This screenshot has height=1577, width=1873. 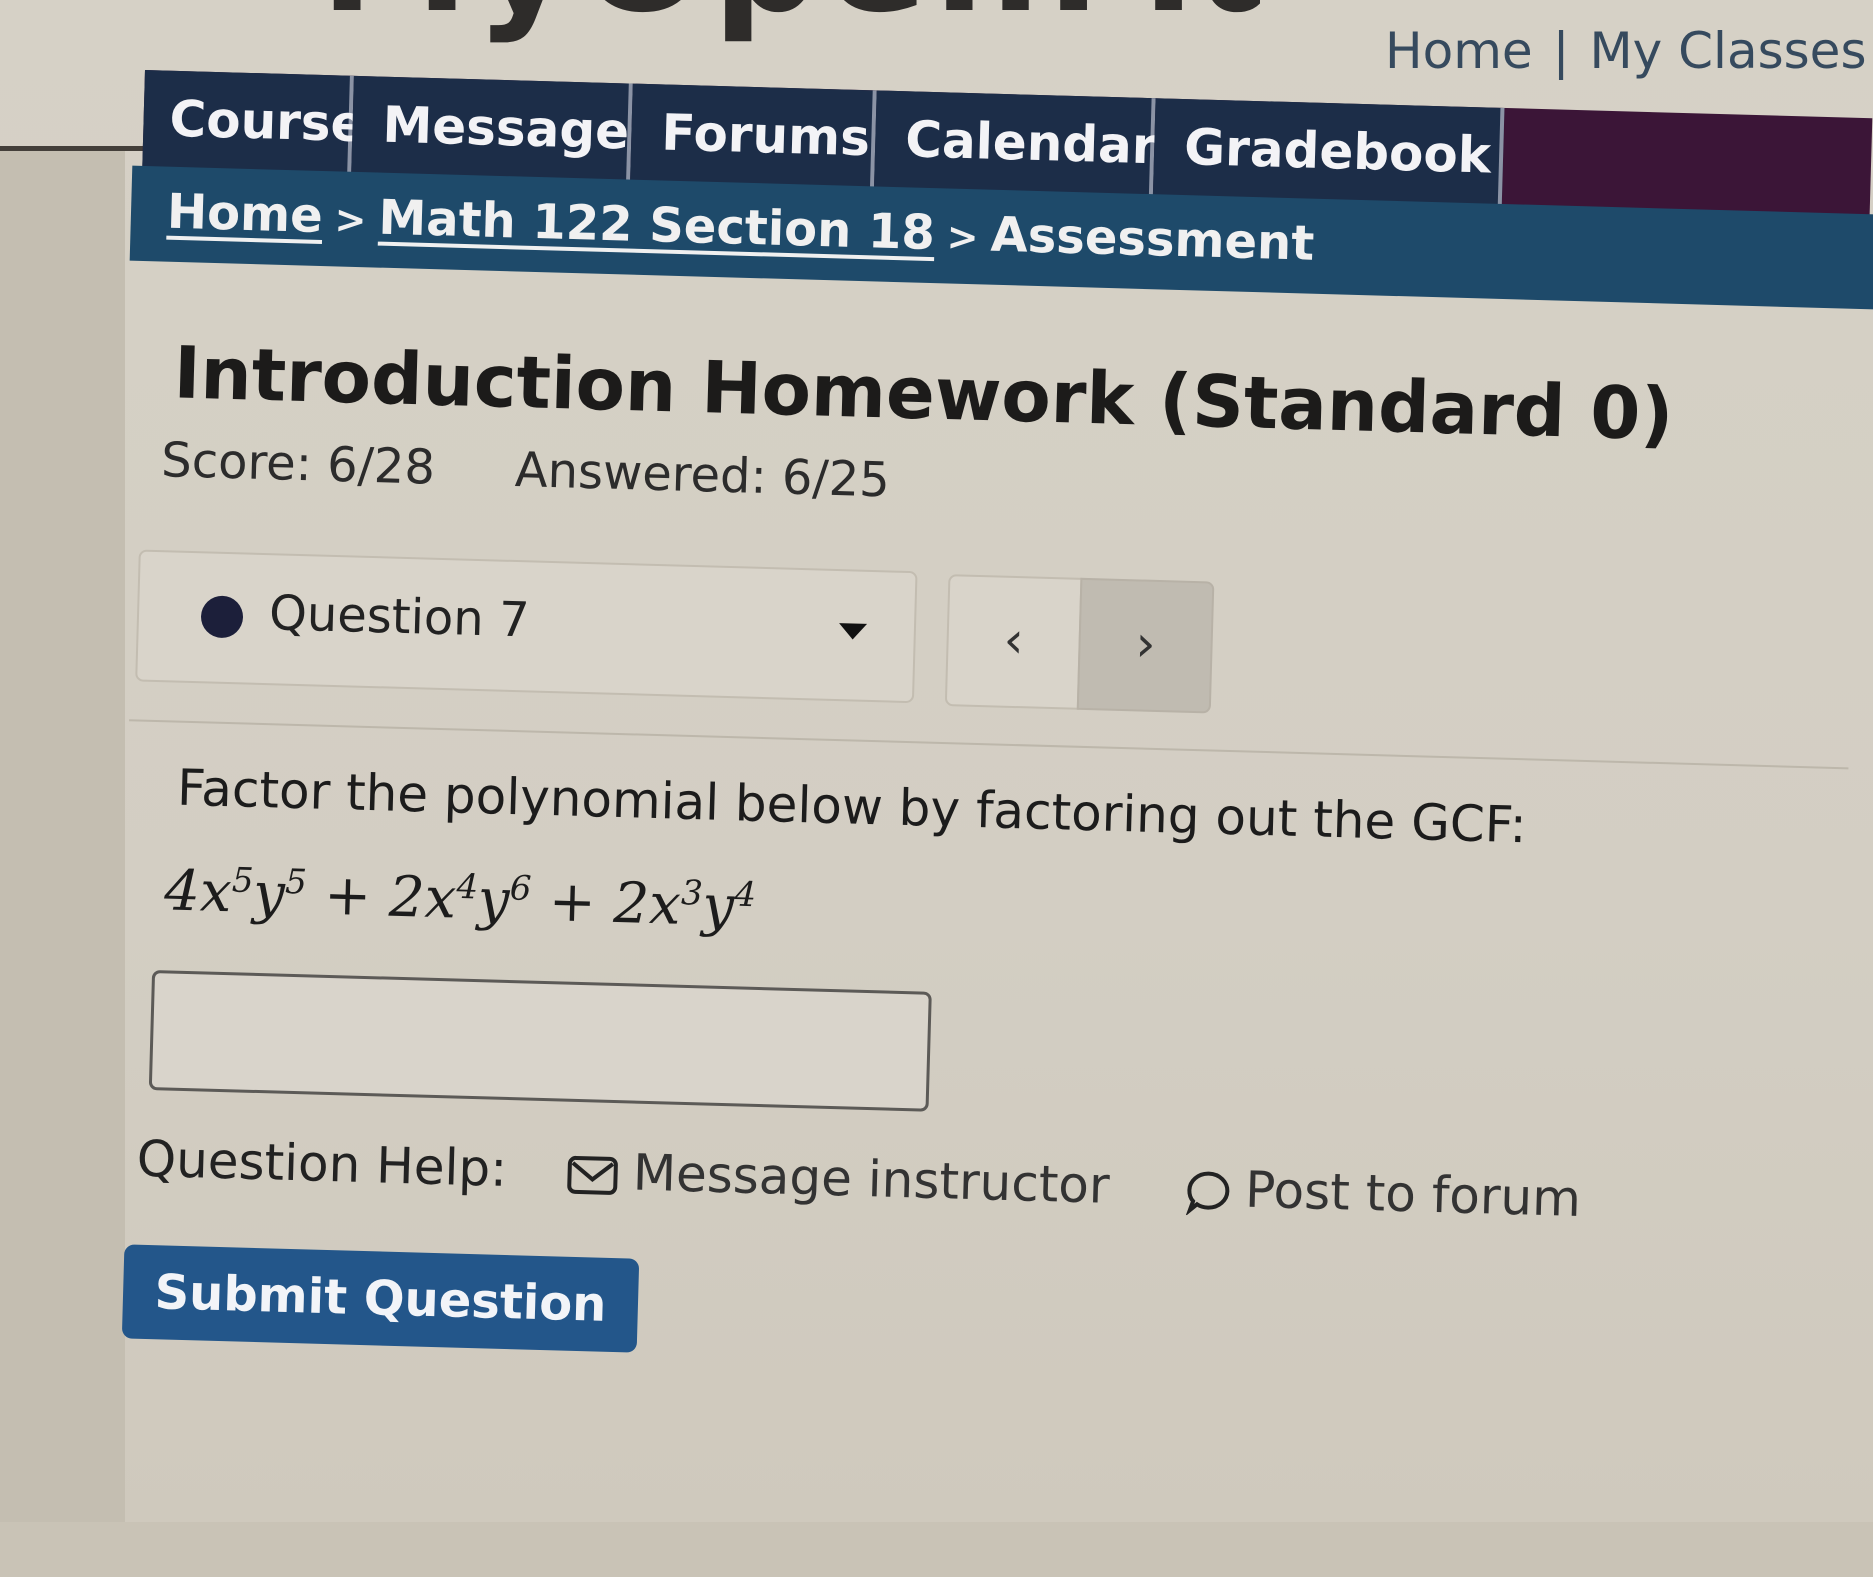 I want to click on term-y-exponent: 4, so click(x=745, y=895).